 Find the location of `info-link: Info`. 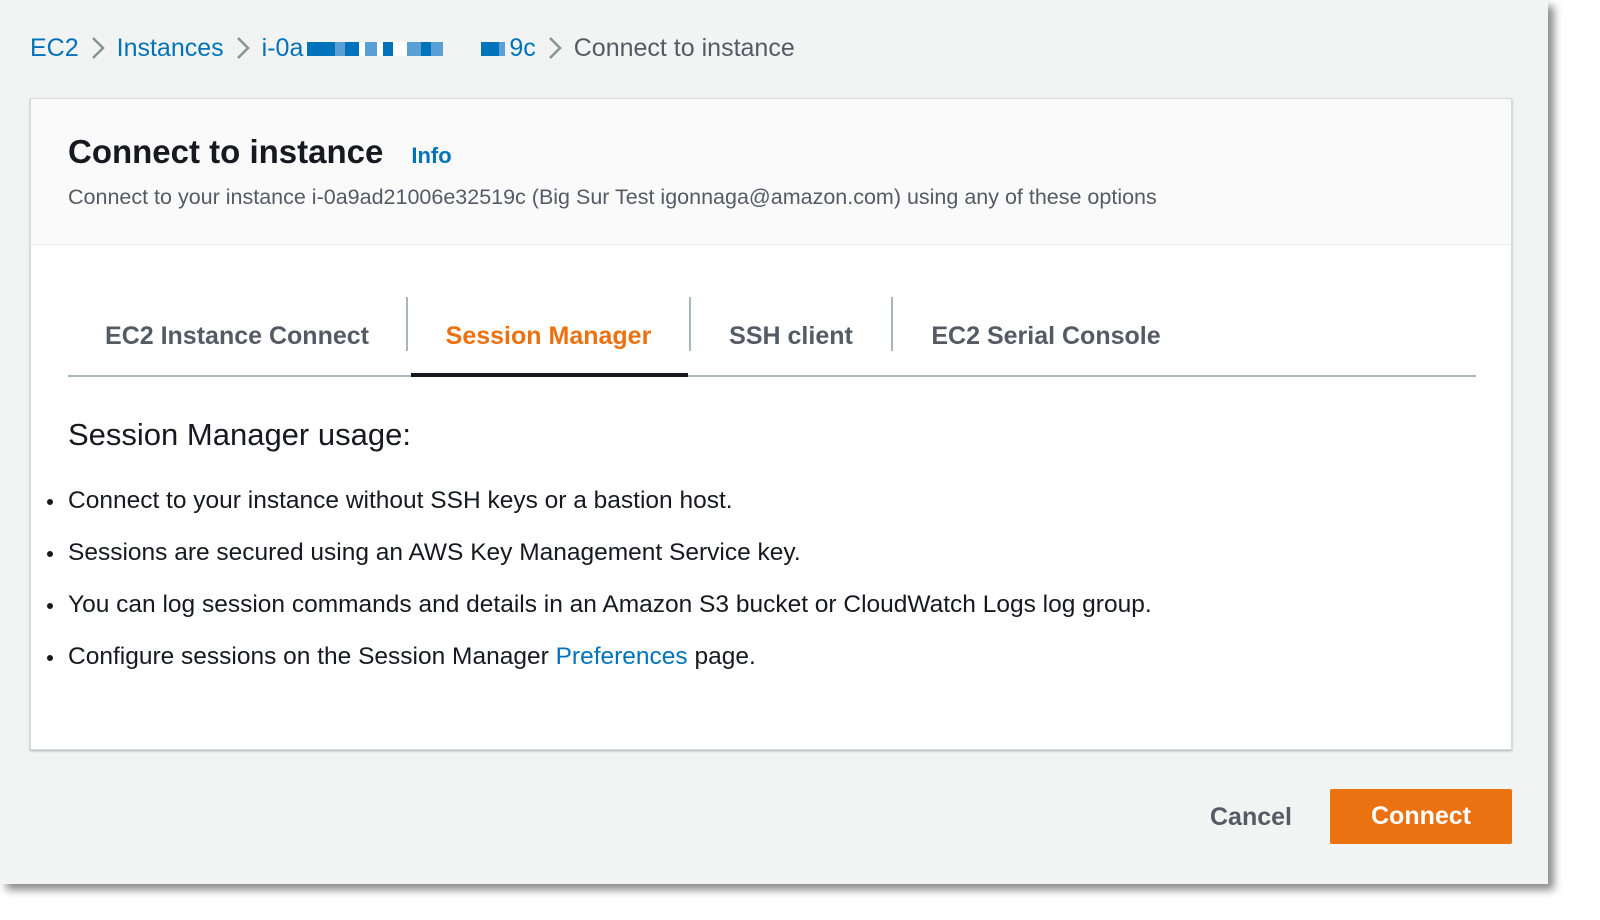

info-link: Info is located at coordinates (431, 156).